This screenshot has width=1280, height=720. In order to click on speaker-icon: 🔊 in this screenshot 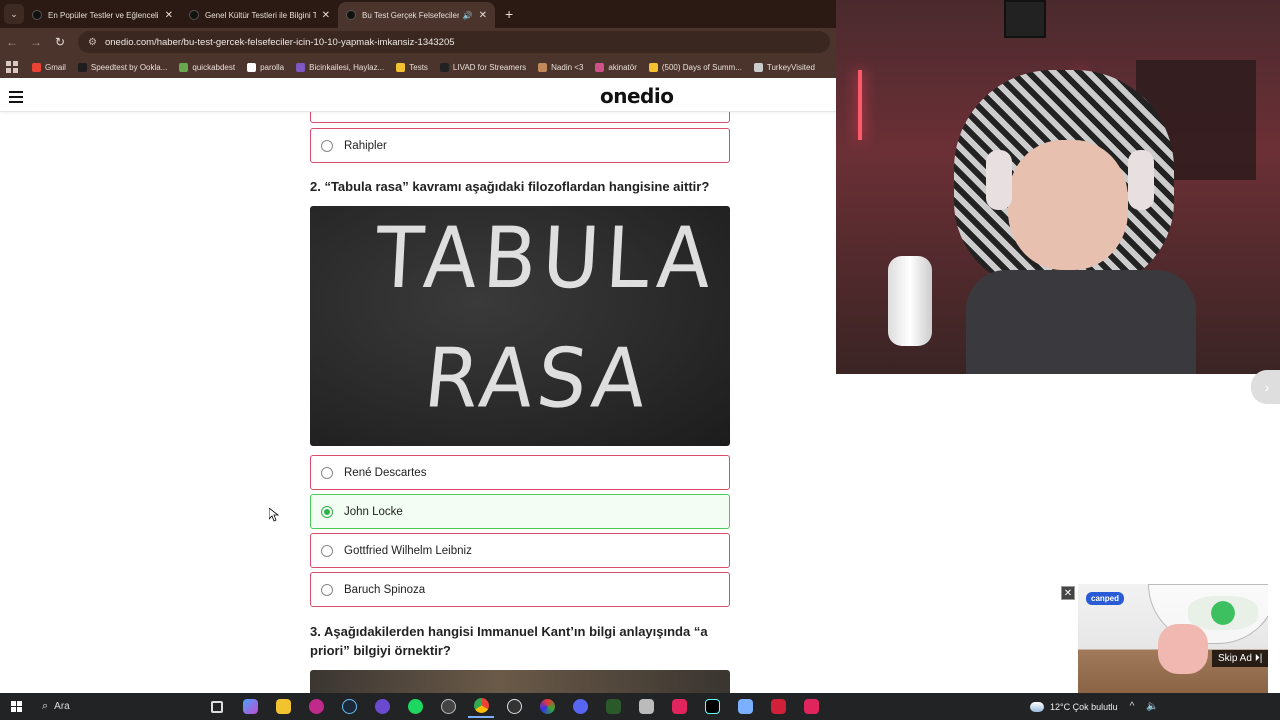, I will do `click(468, 15)`.